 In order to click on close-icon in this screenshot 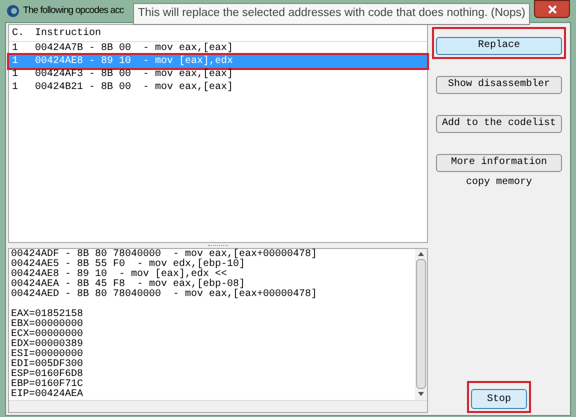, I will do `click(552, 9)`.